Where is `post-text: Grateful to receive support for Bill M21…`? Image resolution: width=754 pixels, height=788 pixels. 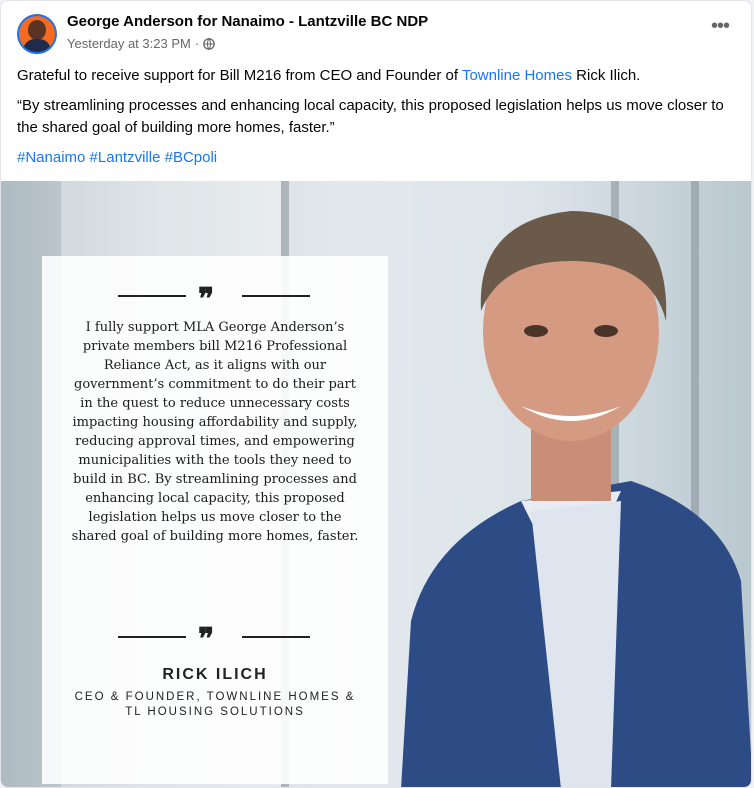
post-text: Grateful to receive support for Bill M21… is located at coordinates (377, 121).